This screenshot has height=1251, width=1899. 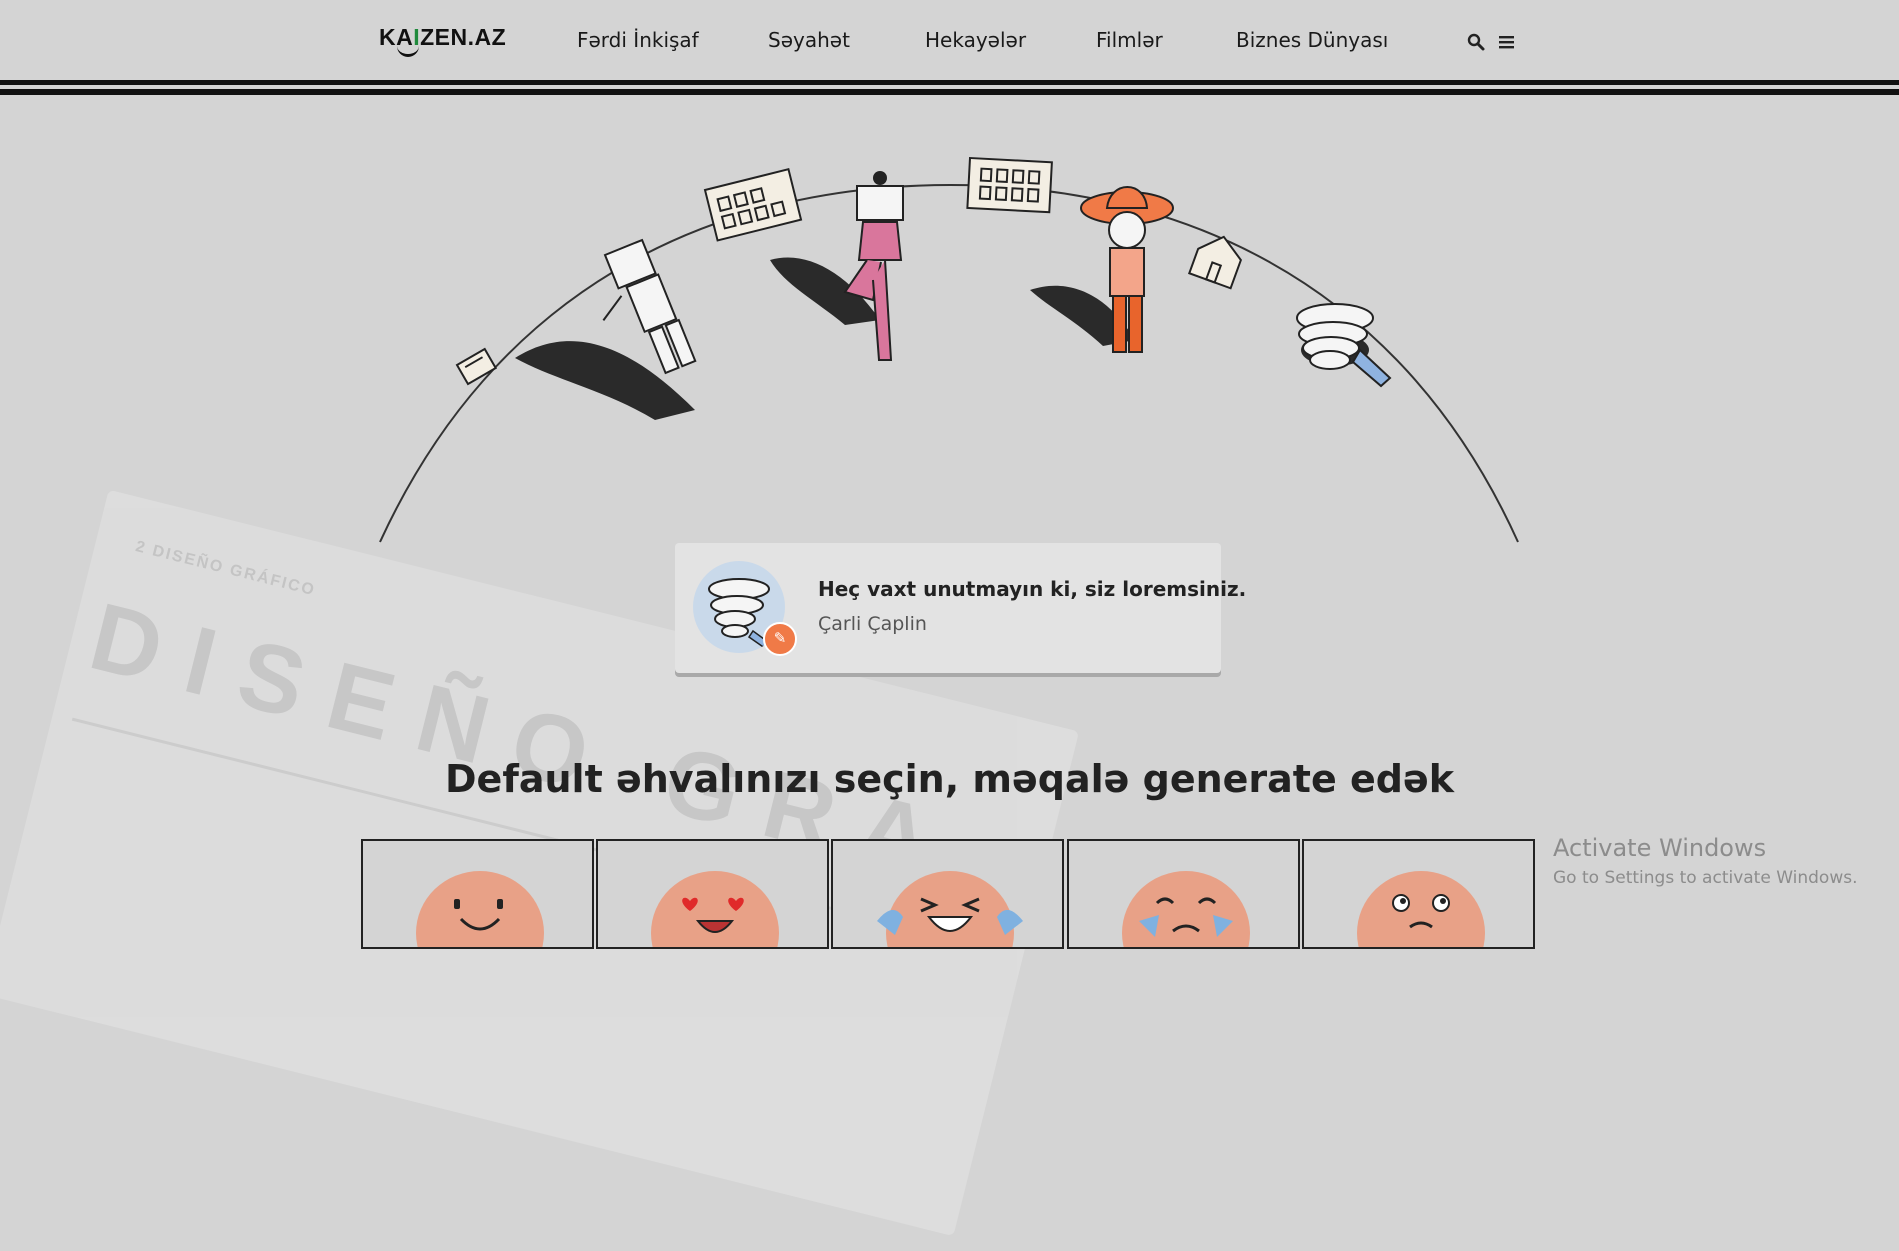 I want to click on building-left-icon, so click(x=753, y=204).